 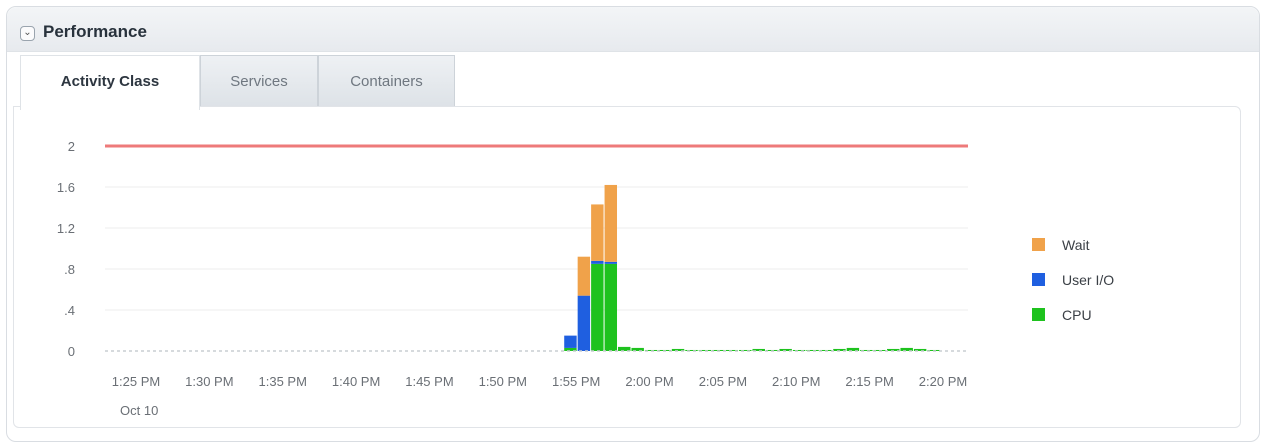 I want to click on chart-legend: Wait User I/O CPU, so click(x=1073, y=280).